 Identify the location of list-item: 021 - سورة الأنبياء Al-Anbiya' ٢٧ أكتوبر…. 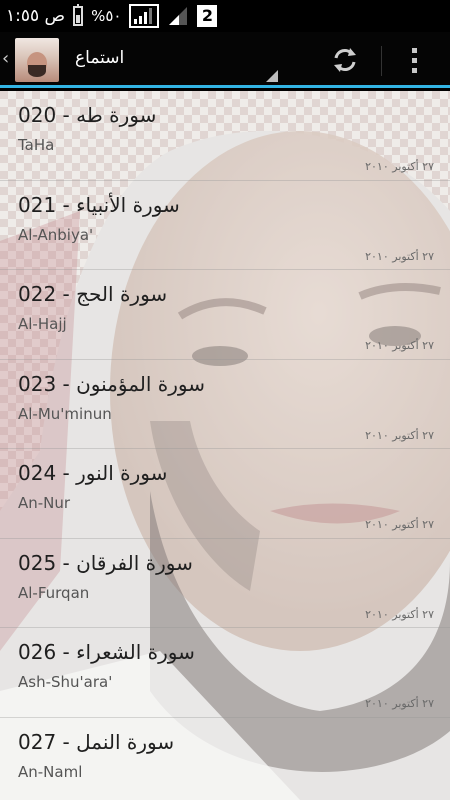
(225, 225).